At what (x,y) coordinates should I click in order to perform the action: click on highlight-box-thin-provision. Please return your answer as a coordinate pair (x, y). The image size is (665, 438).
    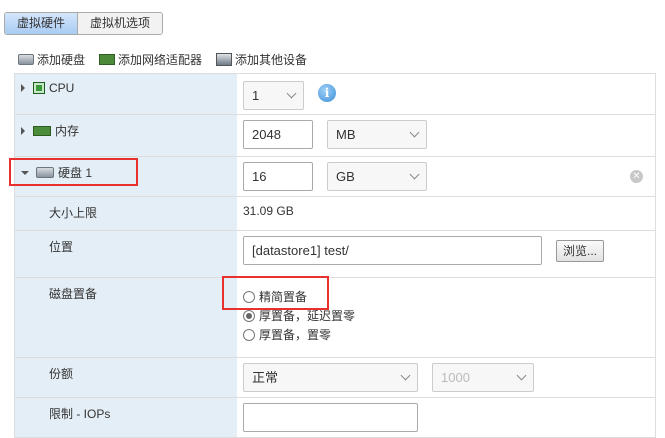
    Looking at the image, I should click on (275, 293).